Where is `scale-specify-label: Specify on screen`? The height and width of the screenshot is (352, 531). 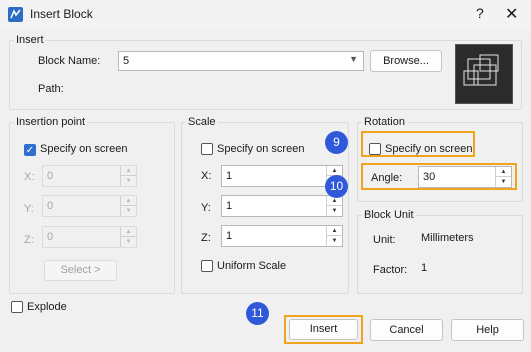 scale-specify-label: Specify on screen is located at coordinates (261, 149).